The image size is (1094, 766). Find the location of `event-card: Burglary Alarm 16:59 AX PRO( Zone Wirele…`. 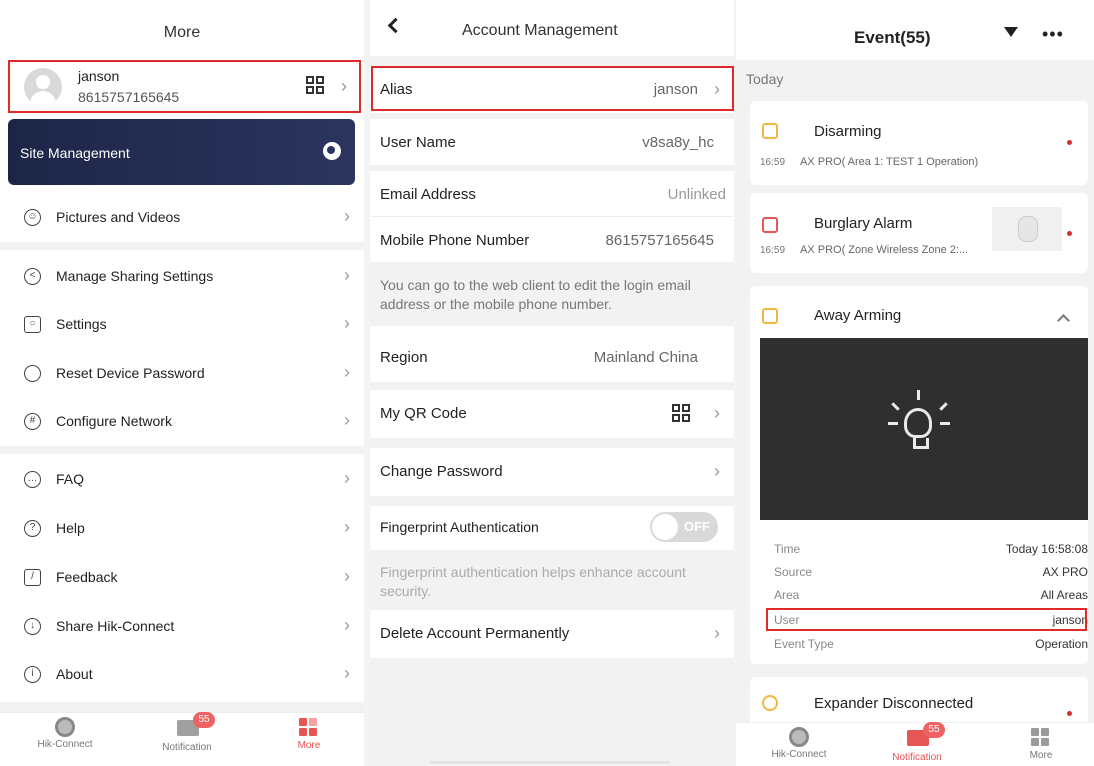

event-card: Burglary Alarm 16:59 AX PRO( Zone Wirele… is located at coordinates (919, 233).